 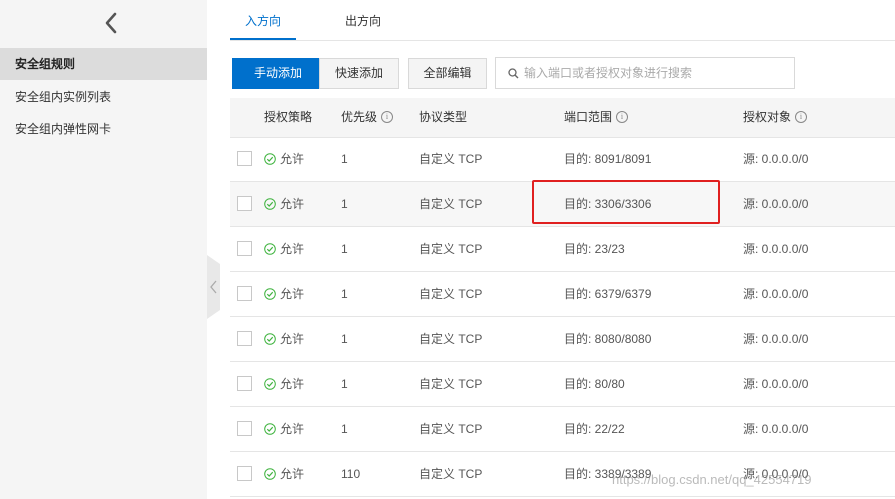 What do you see at coordinates (447, 73) in the screenshot?
I see `edit-all-button: 全部编辑` at bounding box center [447, 73].